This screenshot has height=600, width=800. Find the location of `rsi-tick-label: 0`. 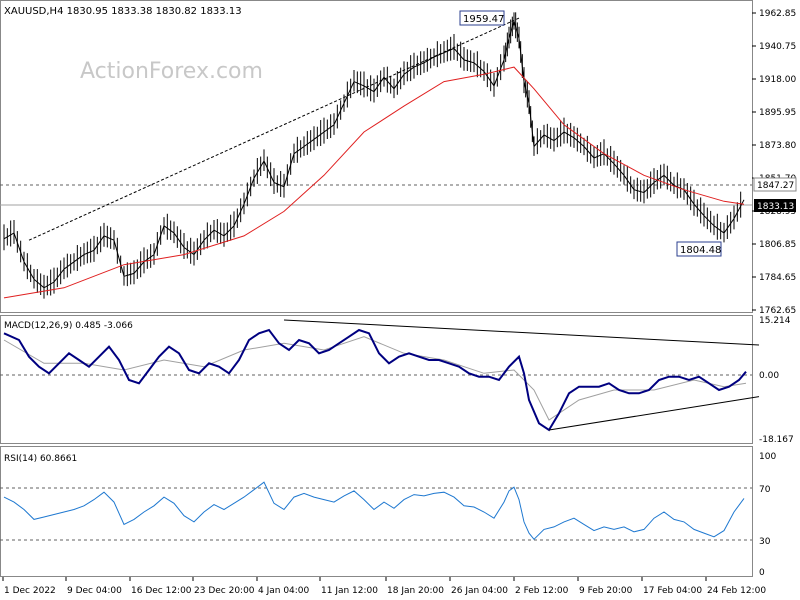

rsi-tick-label: 0 is located at coordinates (762, 573).